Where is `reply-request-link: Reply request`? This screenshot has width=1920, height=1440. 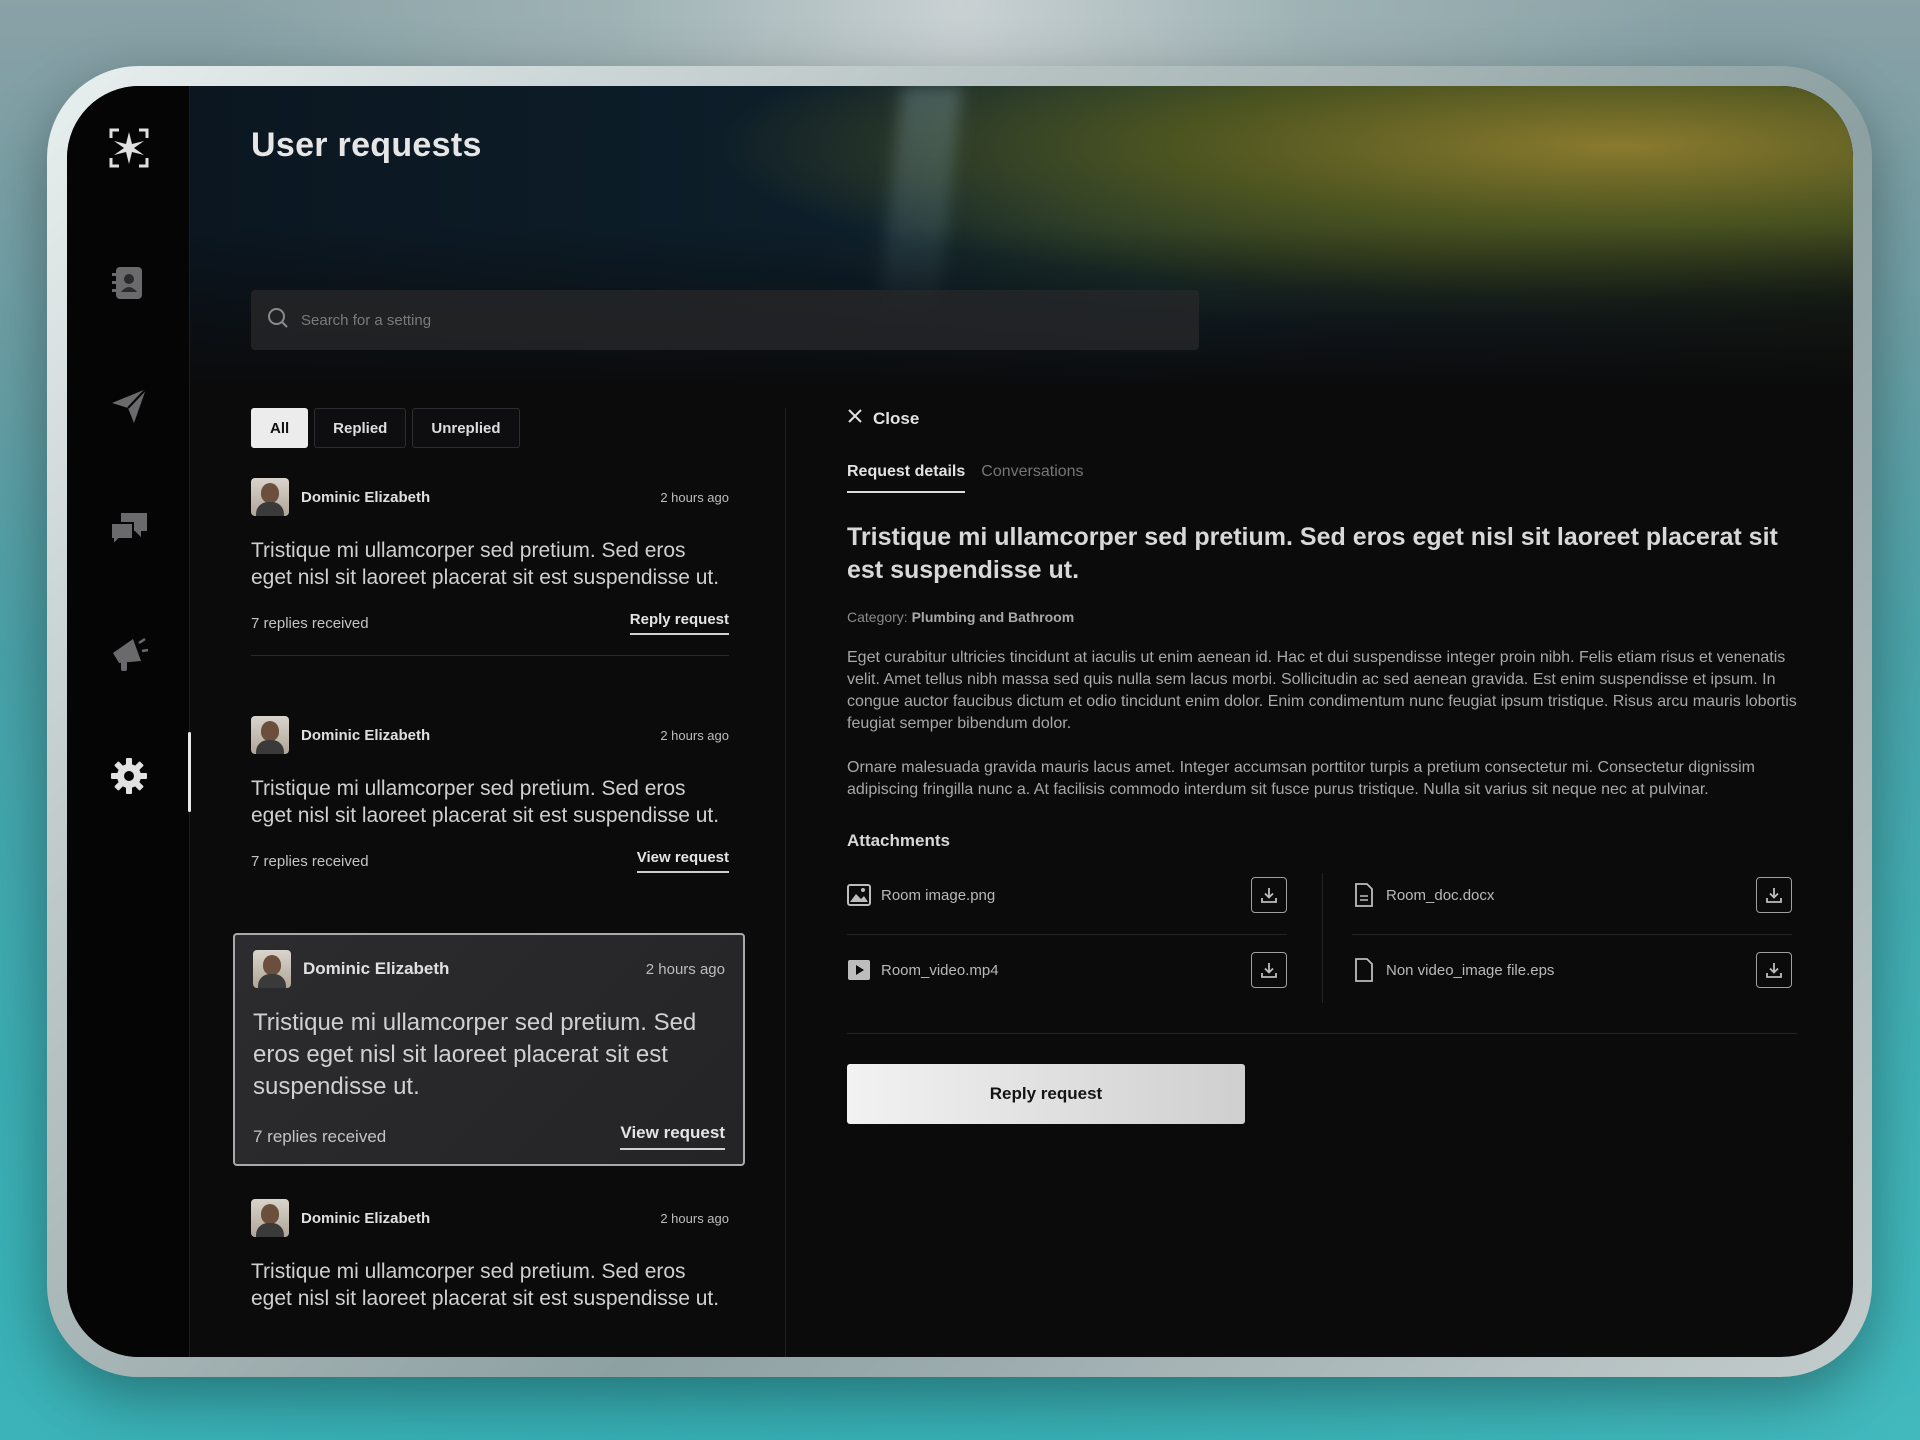
reply-request-link: Reply request is located at coordinates (679, 623).